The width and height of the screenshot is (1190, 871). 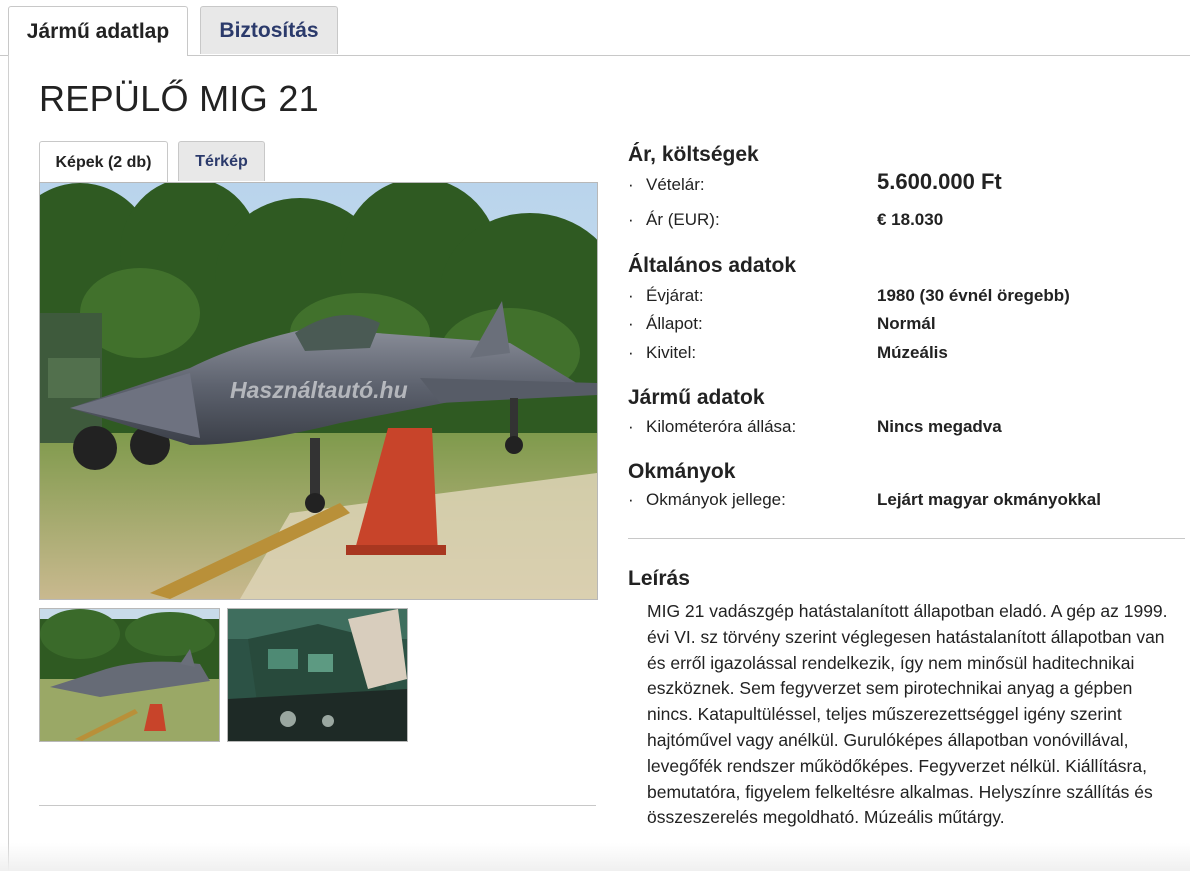 What do you see at coordinates (683, 219) in the screenshot?
I see `label-price-eur: Ár (EUR):` at bounding box center [683, 219].